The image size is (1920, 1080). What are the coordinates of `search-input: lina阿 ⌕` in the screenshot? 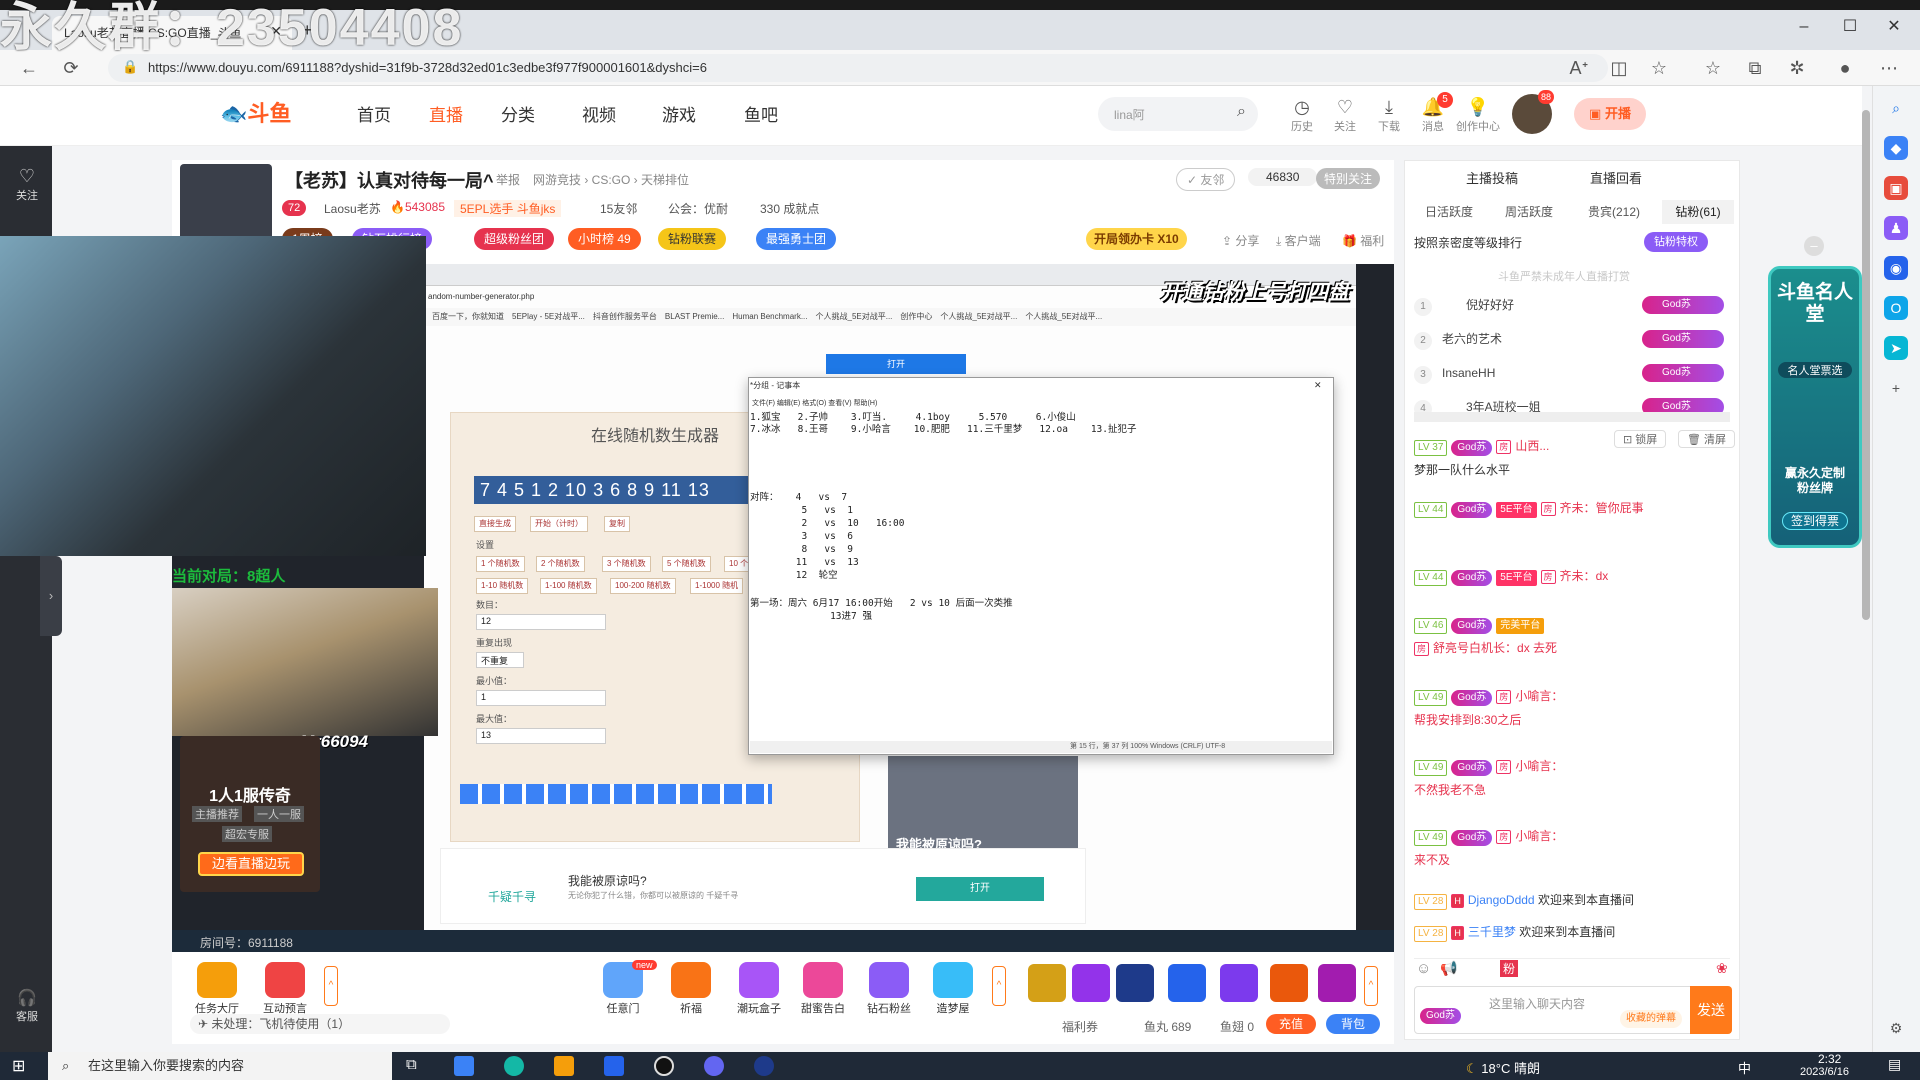 It's located at (1178, 114).